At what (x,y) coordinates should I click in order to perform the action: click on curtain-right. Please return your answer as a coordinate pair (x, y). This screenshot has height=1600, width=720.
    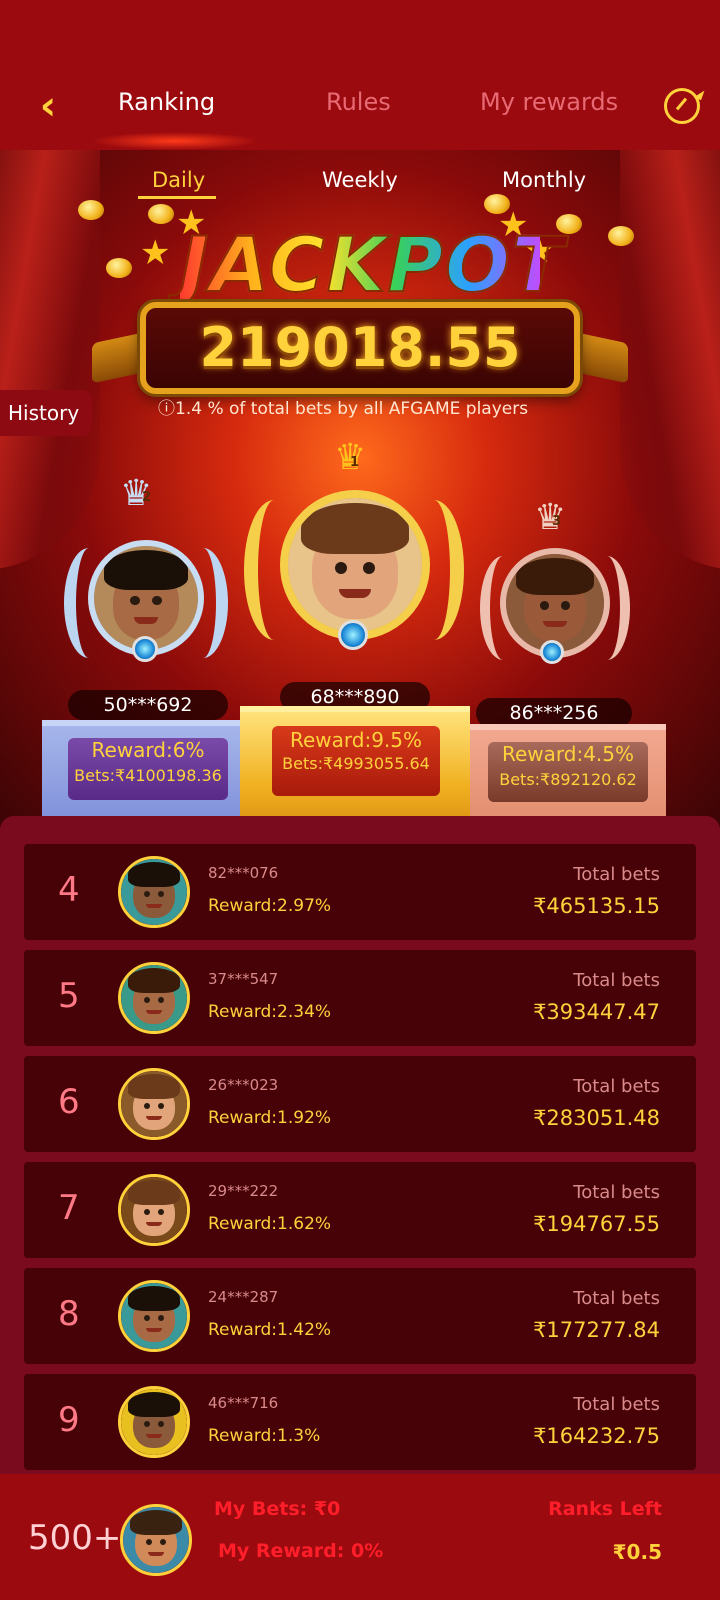
    Looking at the image, I should click on (670, 360).